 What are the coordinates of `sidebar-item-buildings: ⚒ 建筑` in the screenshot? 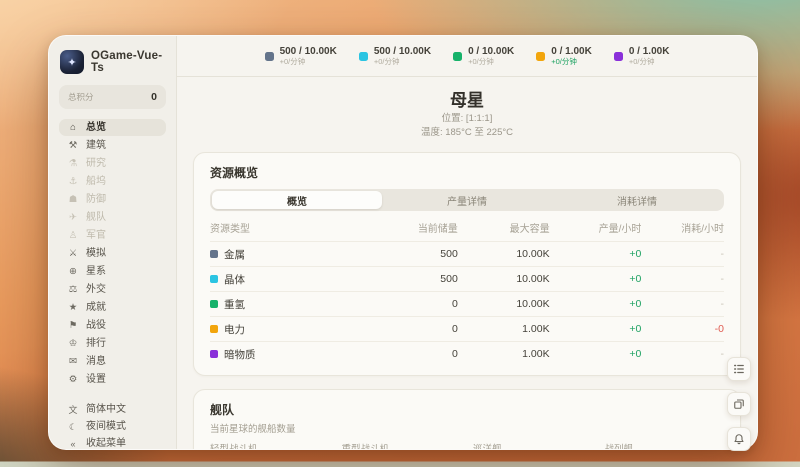 It's located at (112, 145).